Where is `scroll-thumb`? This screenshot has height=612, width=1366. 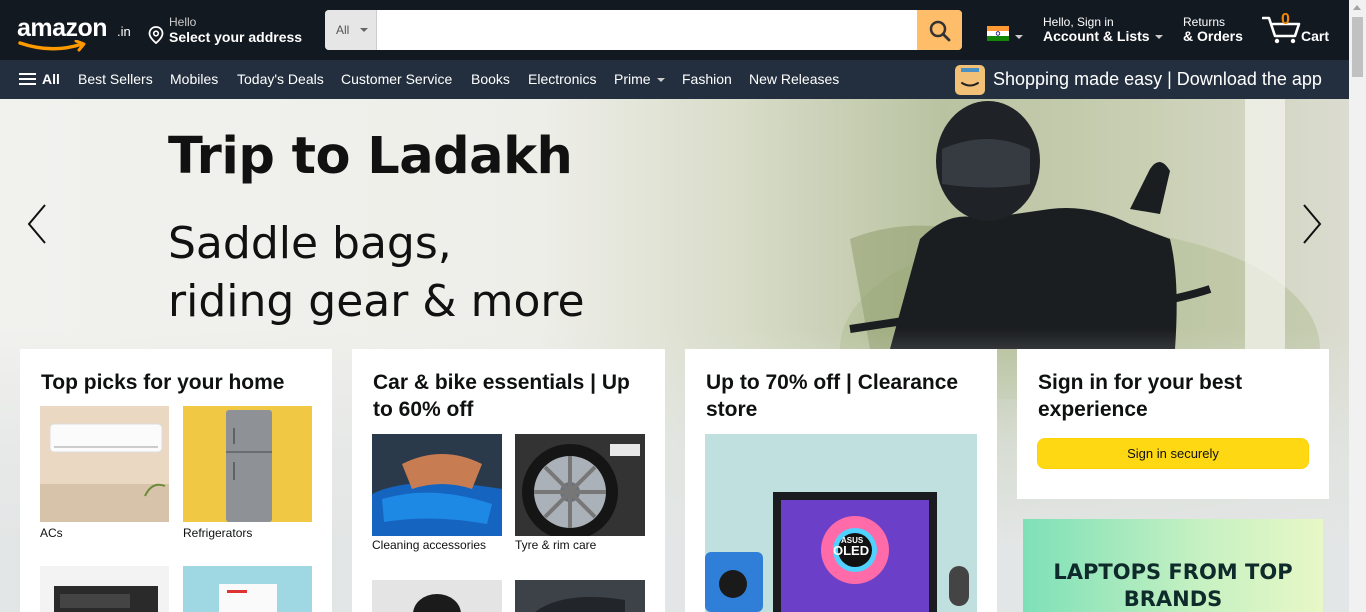 scroll-thumb is located at coordinates (1357, 47).